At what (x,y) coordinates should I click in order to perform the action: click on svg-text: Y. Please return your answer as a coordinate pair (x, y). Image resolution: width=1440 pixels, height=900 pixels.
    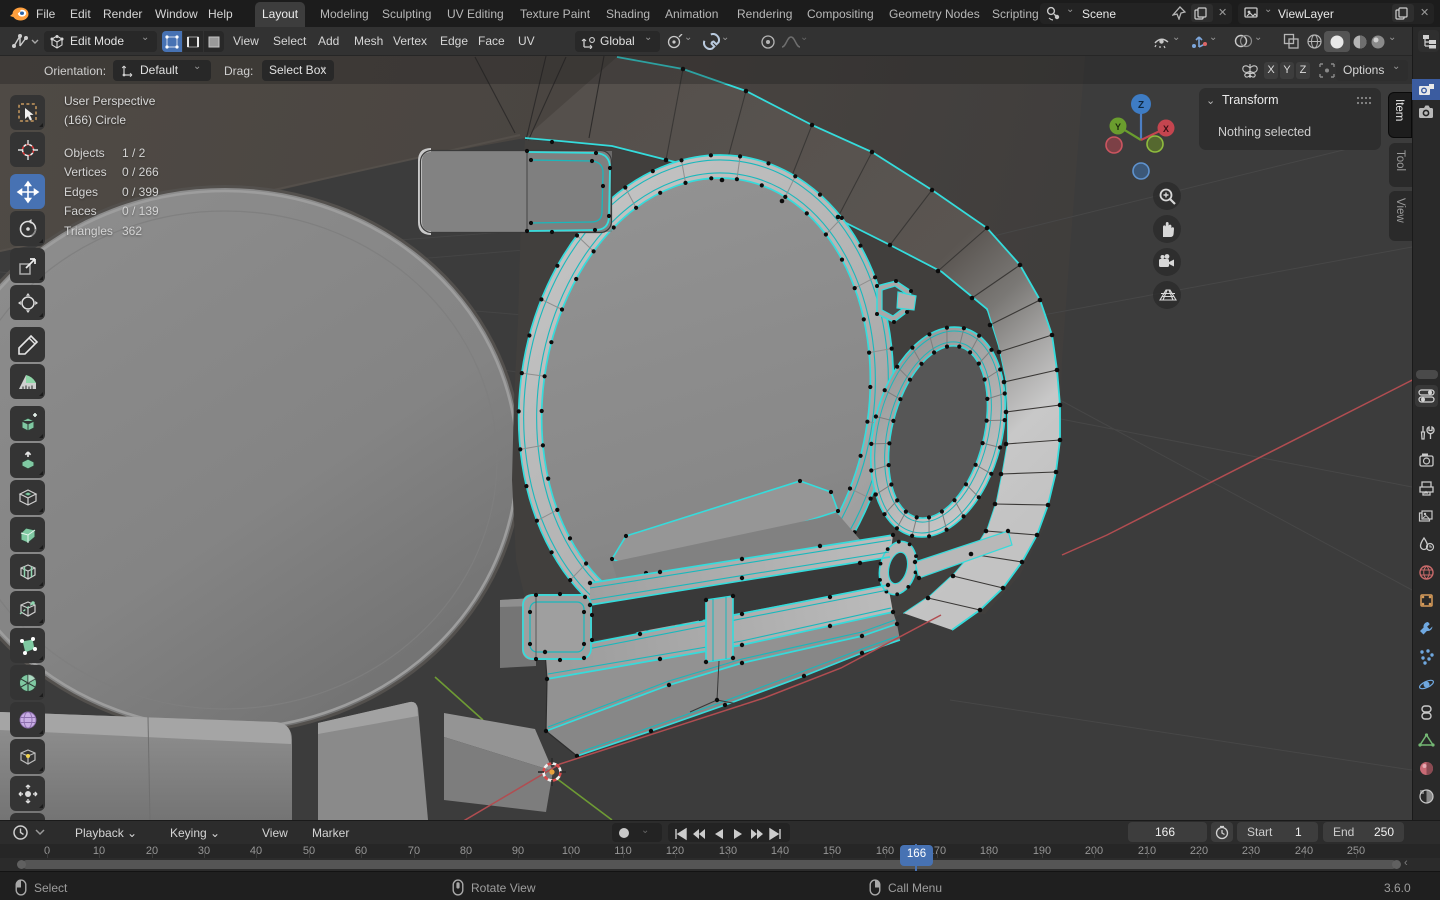
    Looking at the image, I should click on (1118, 127).